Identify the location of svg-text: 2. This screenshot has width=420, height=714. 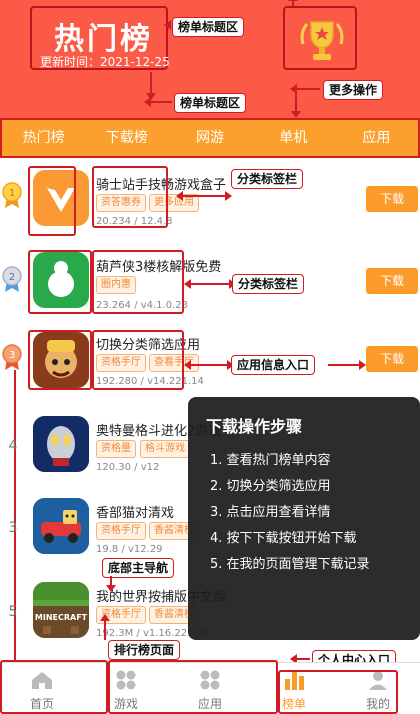
(12, 277).